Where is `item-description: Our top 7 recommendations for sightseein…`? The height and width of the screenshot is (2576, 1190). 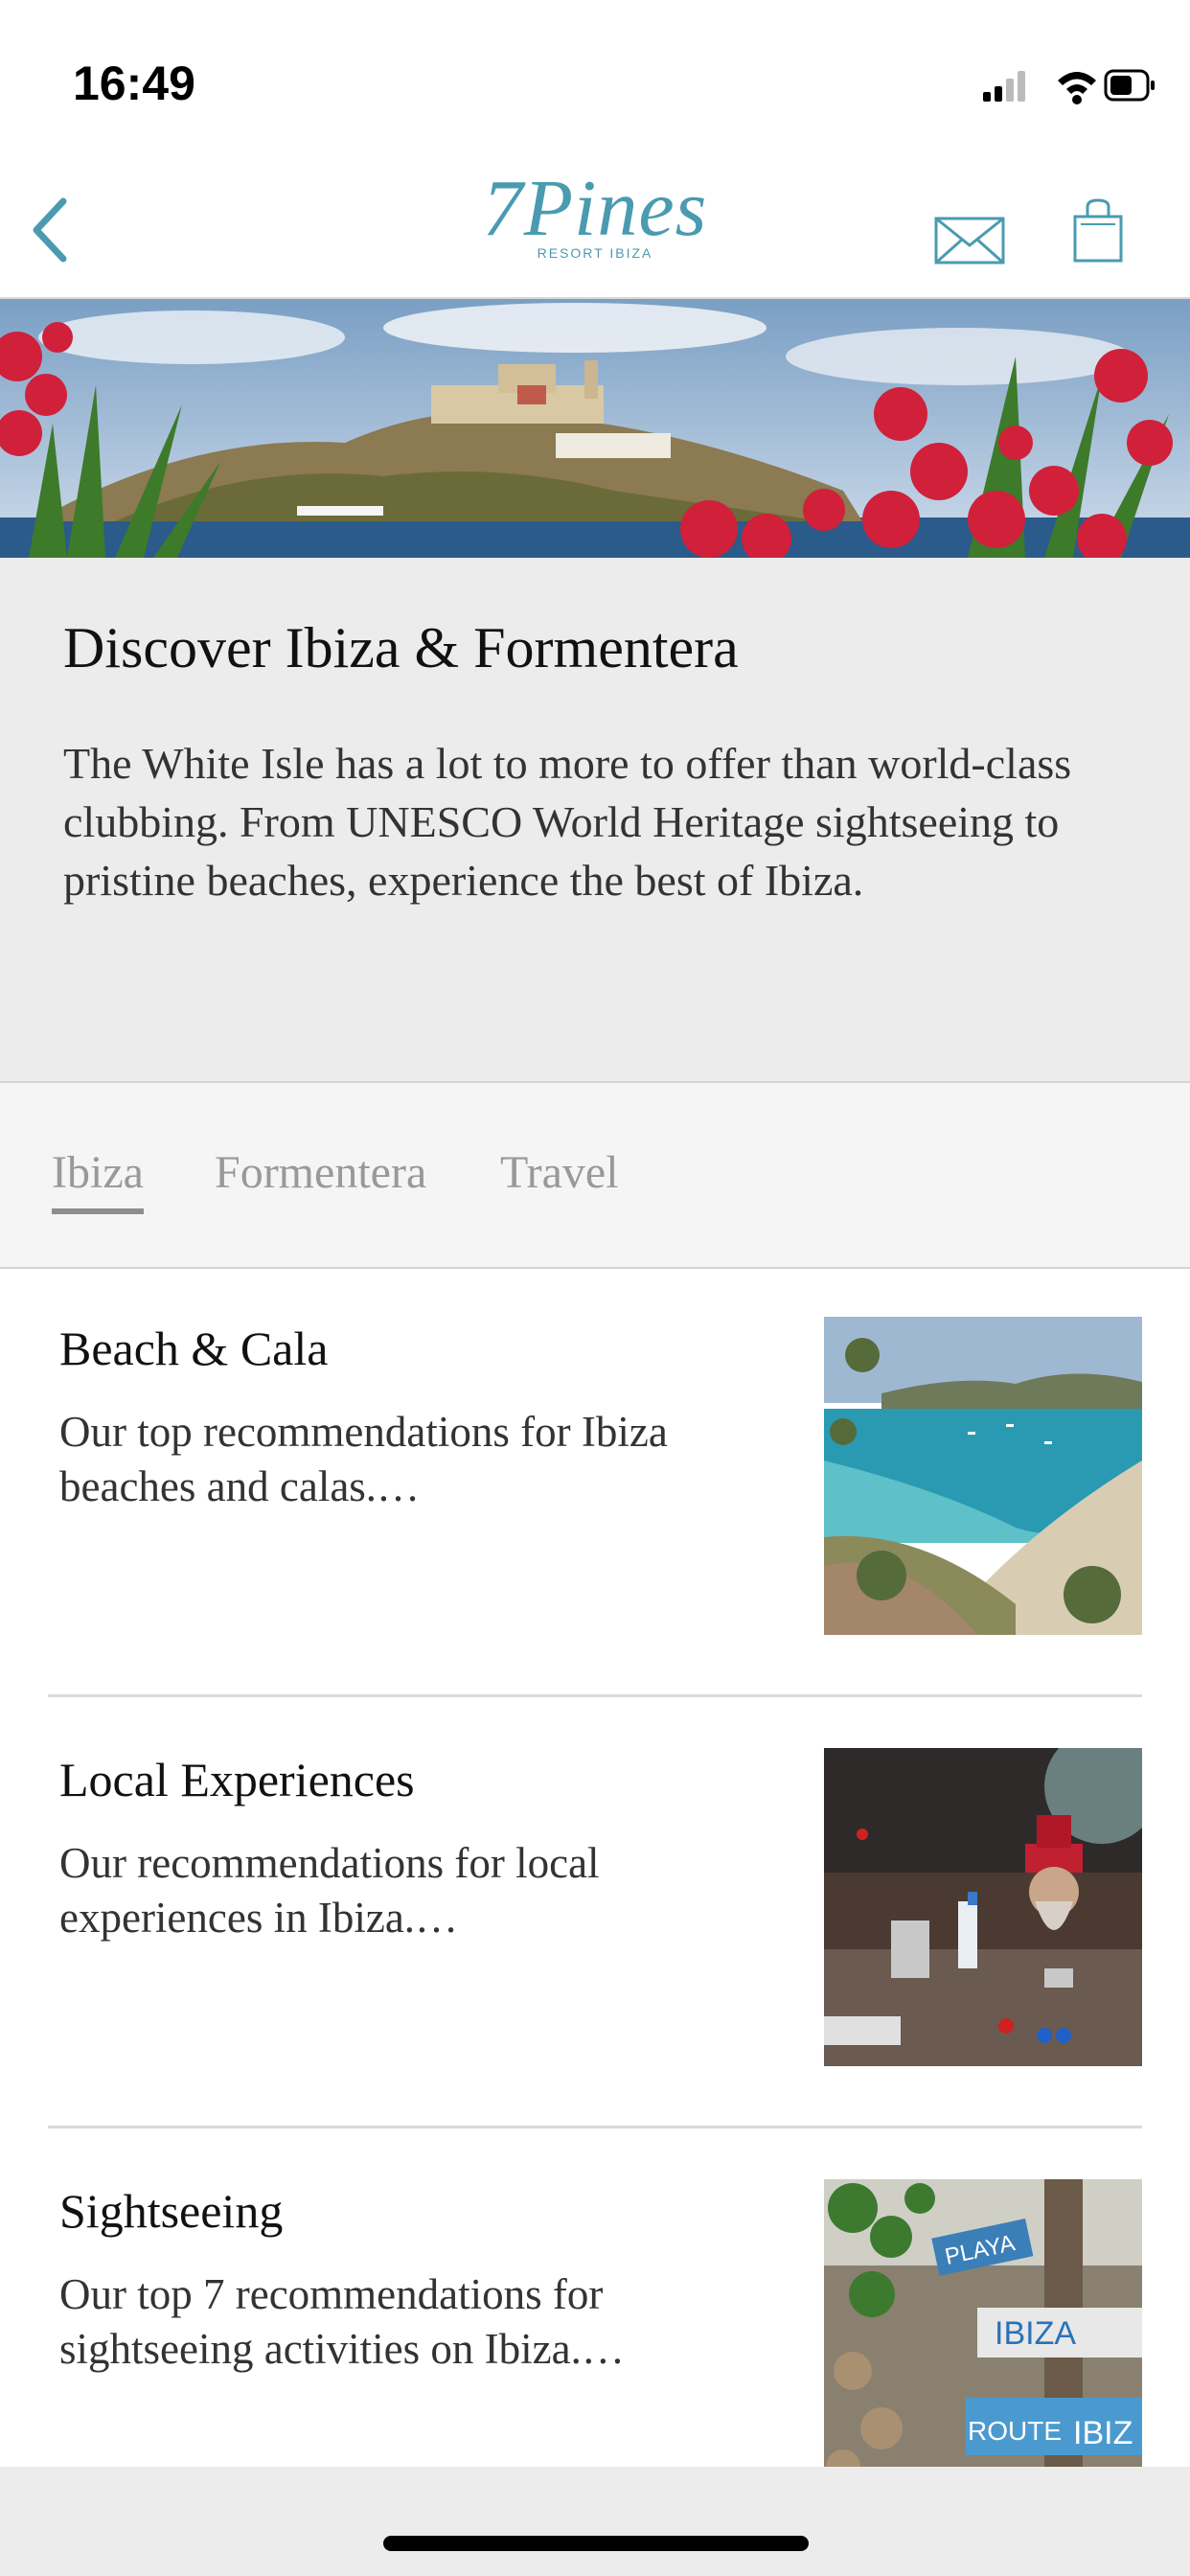
item-description: Our top 7 recommendations for sightseein… is located at coordinates (342, 2321).